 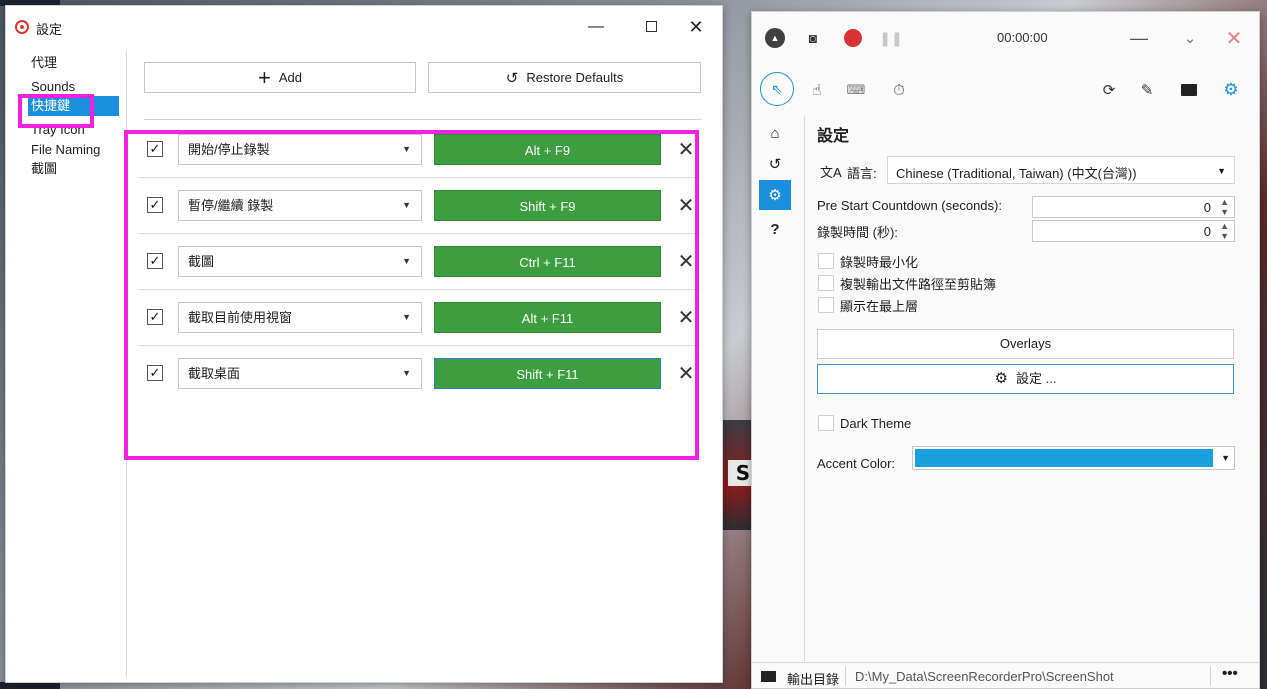 What do you see at coordinates (30, 685) in the screenshot?
I see `desktop-bottom-fragment` at bounding box center [30, 685].